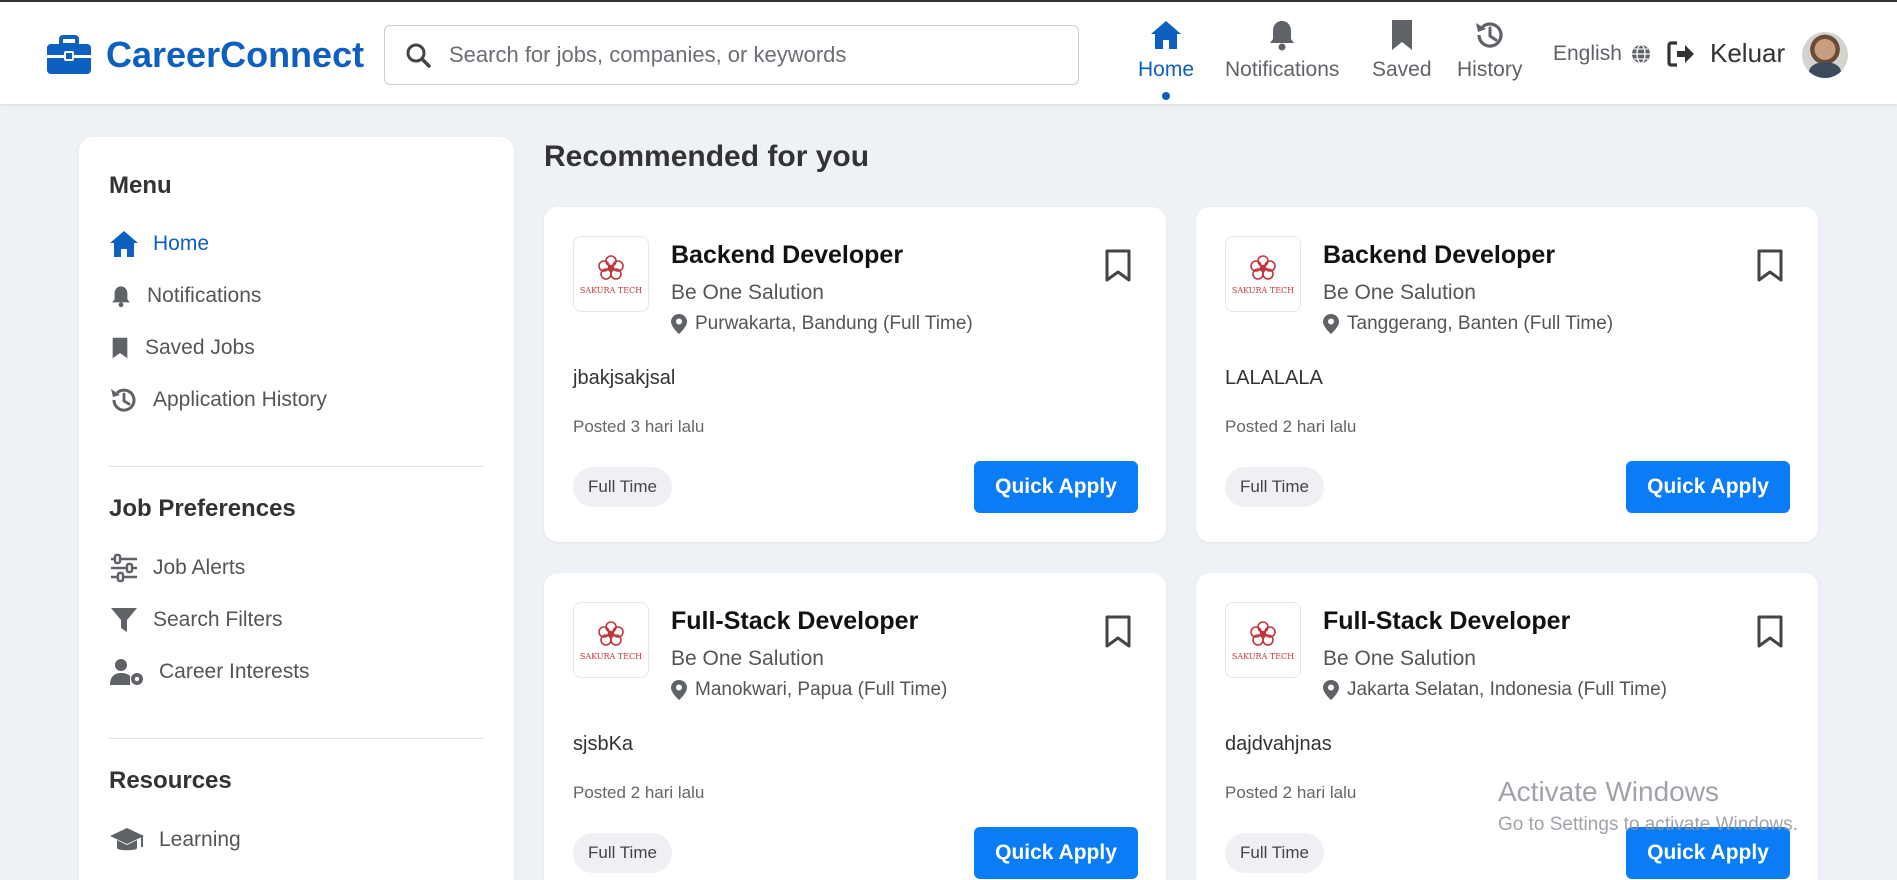 Image resolution: width=1897 pixels, height=880 pixels. Describe the element at coordinates (181, 243) in the screenshot. I see `sidebar-item-label: Home` at that location.